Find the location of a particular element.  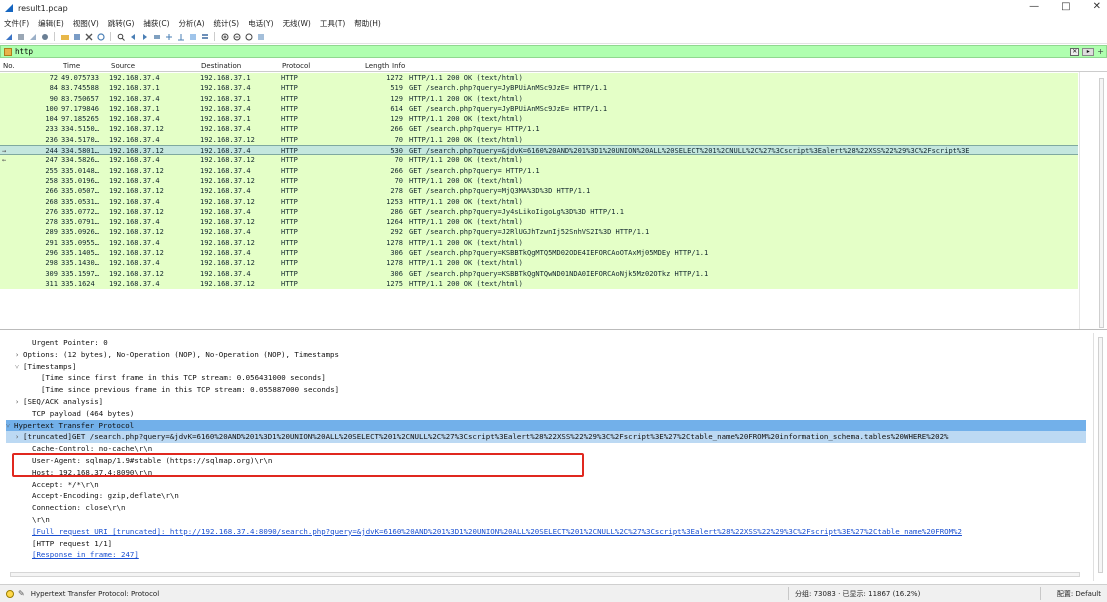

find-icon is located at coordinates (120, 36).